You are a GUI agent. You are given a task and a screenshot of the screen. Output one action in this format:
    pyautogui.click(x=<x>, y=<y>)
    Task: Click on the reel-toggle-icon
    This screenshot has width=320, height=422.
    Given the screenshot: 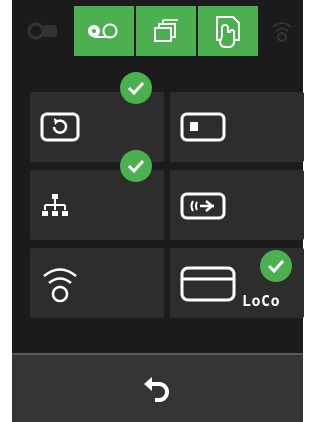 What is the action you would take?
    pyautogui.click(x=104, y=31)
    